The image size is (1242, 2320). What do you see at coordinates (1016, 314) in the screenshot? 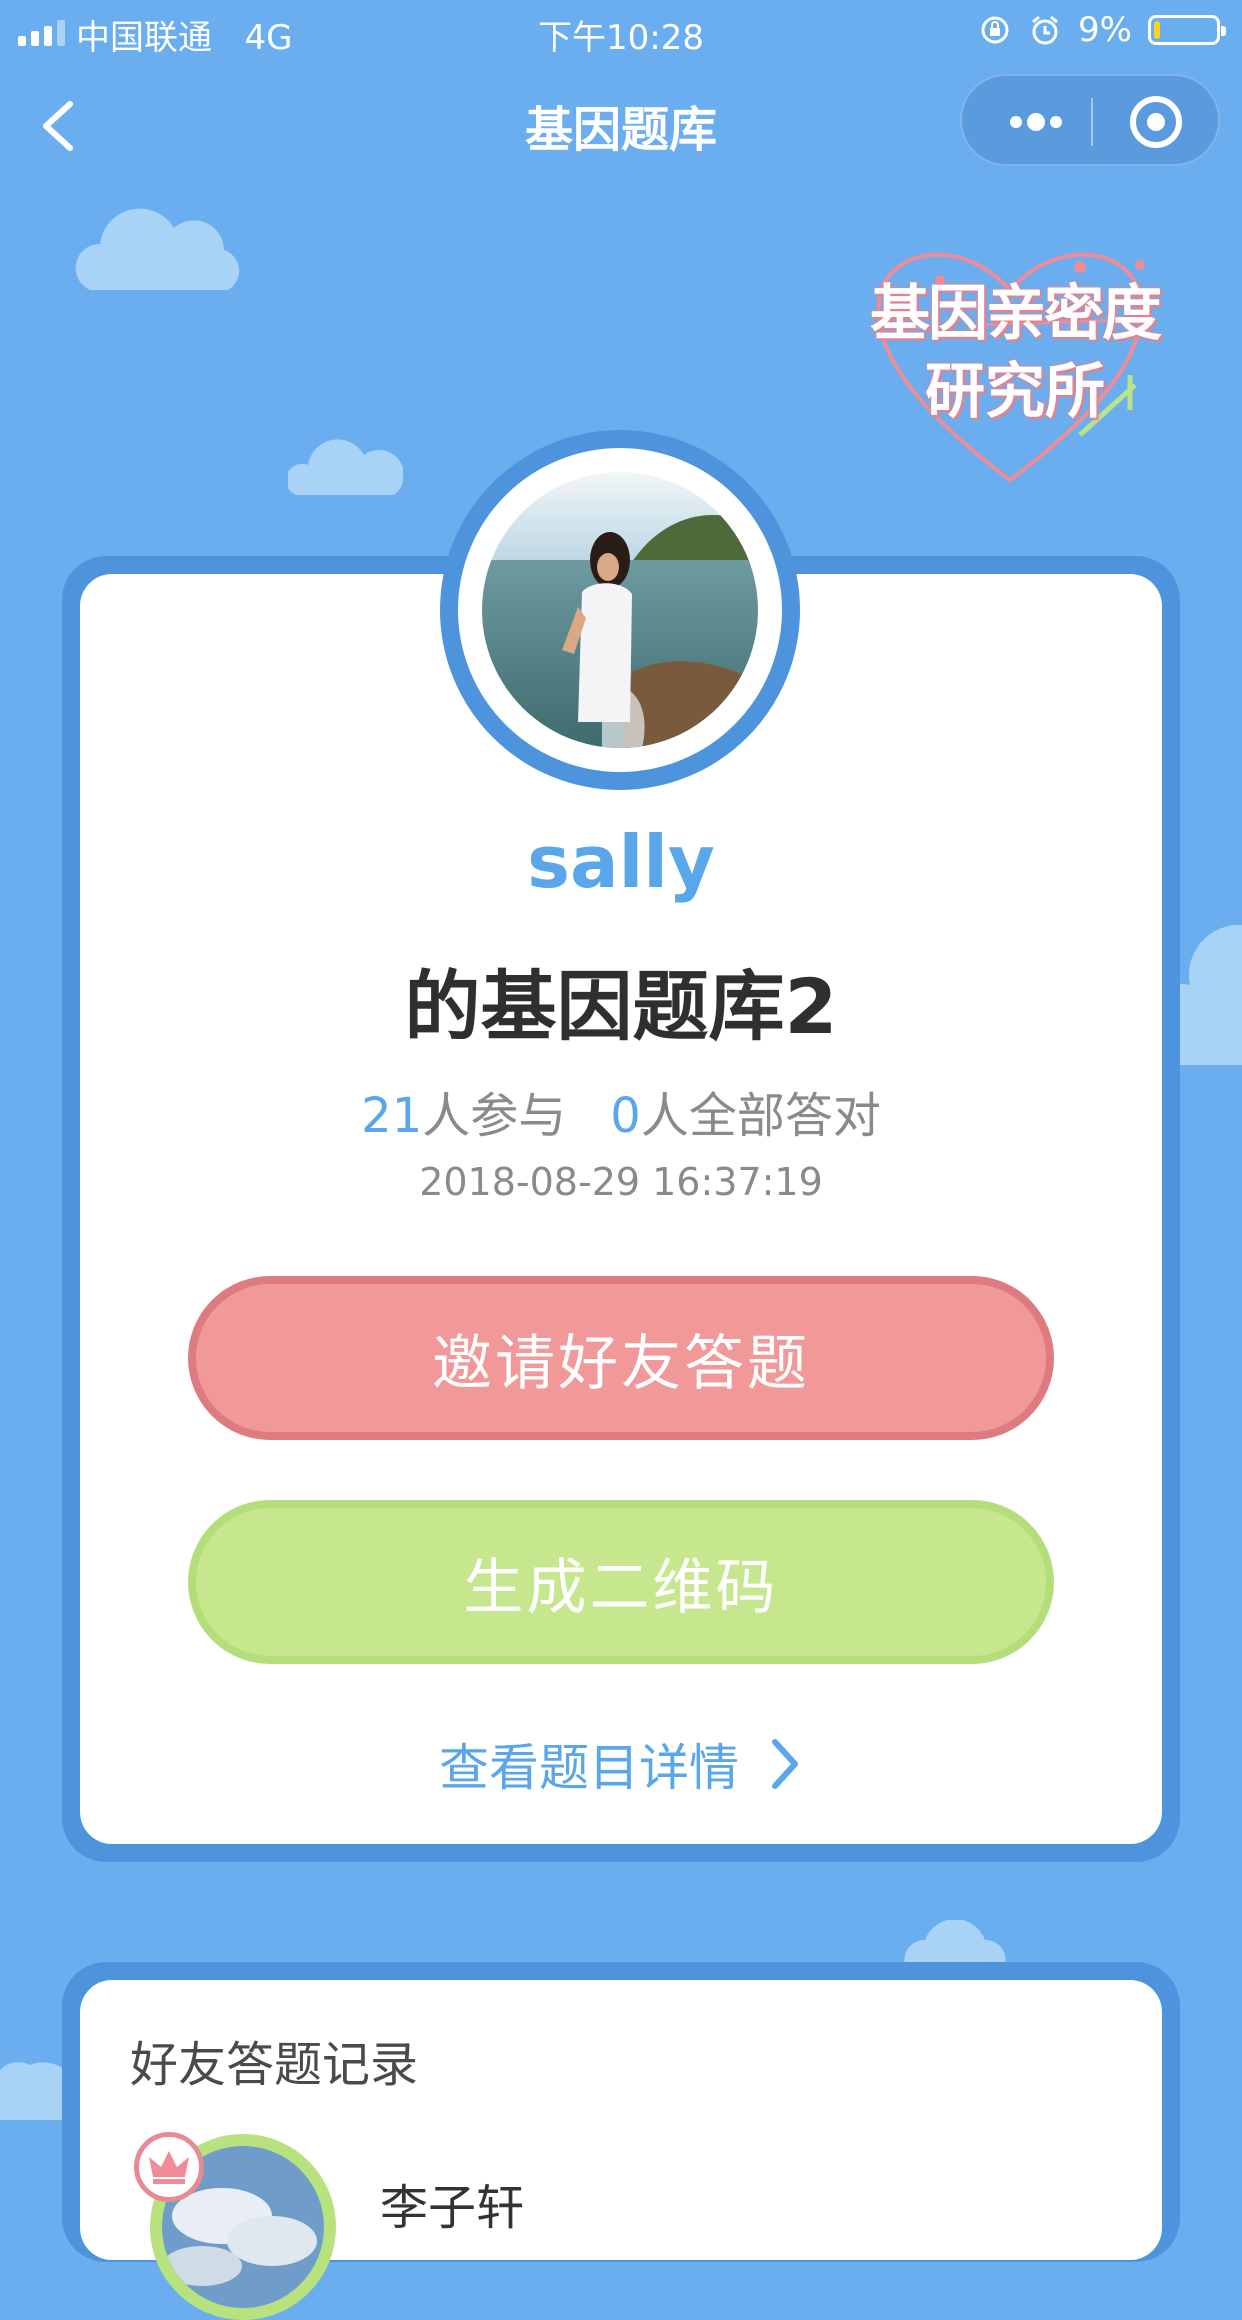
I see `logo-text-line1: 基因亲密度` at bounding box center [1016, 314].